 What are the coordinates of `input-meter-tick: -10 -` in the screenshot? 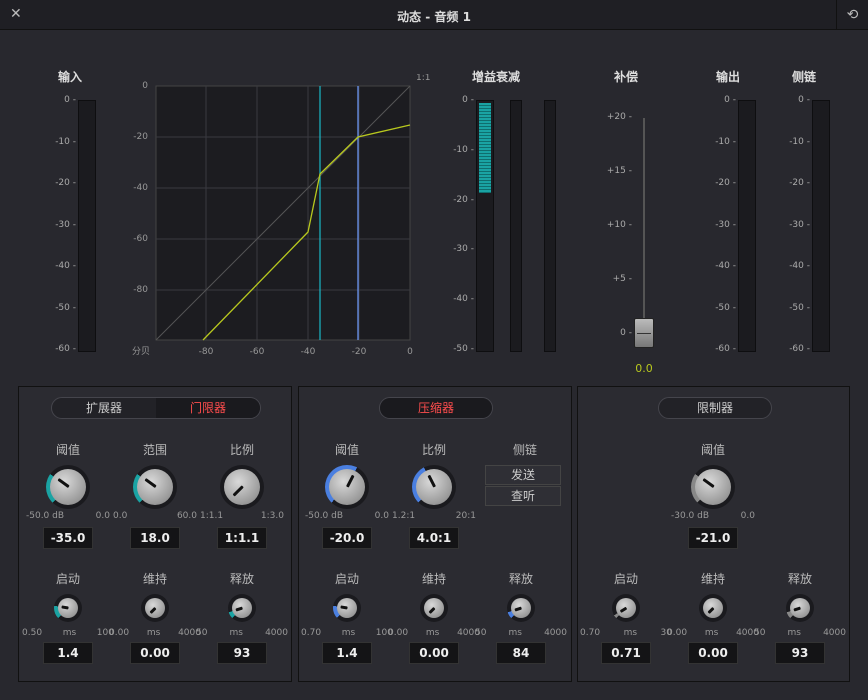 It's located at (65, 141).